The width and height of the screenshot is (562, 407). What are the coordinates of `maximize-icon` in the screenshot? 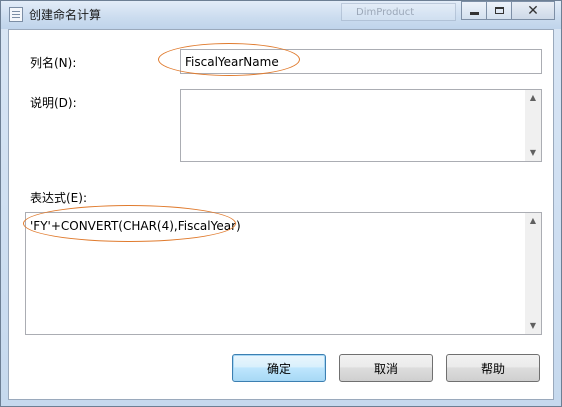 It's located at (499, 10).